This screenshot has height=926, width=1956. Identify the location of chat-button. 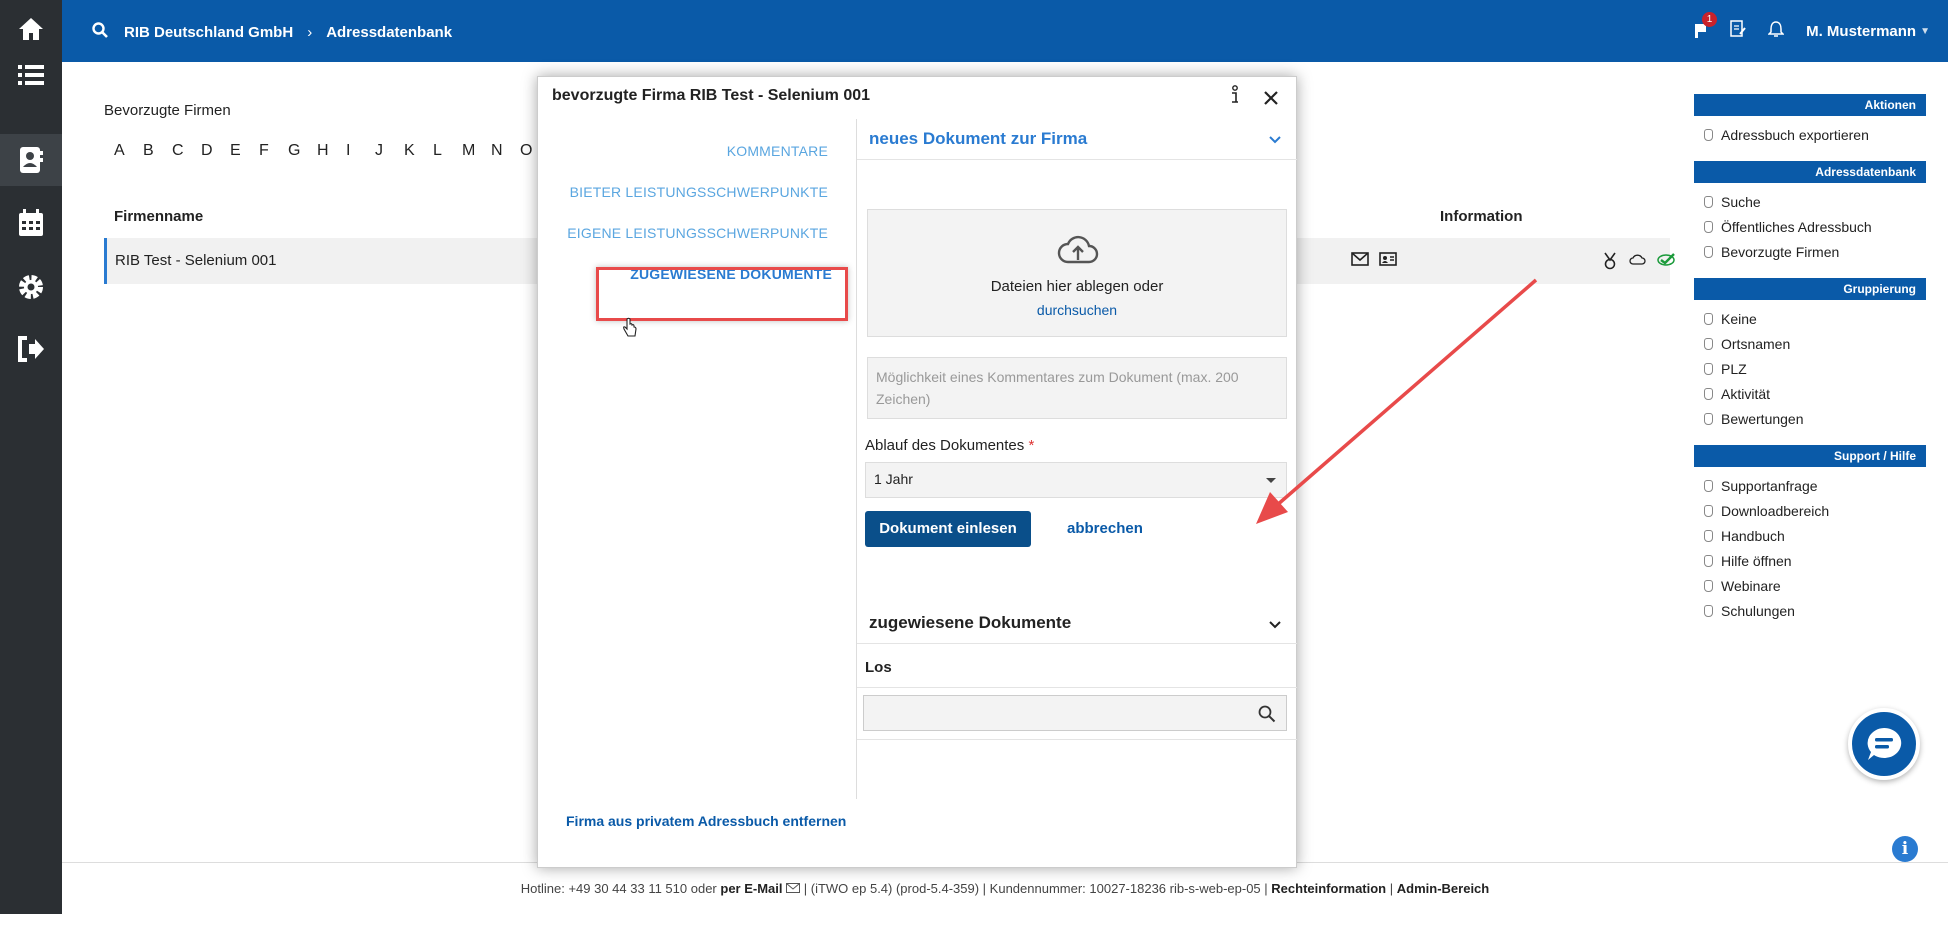
(1884, 744).